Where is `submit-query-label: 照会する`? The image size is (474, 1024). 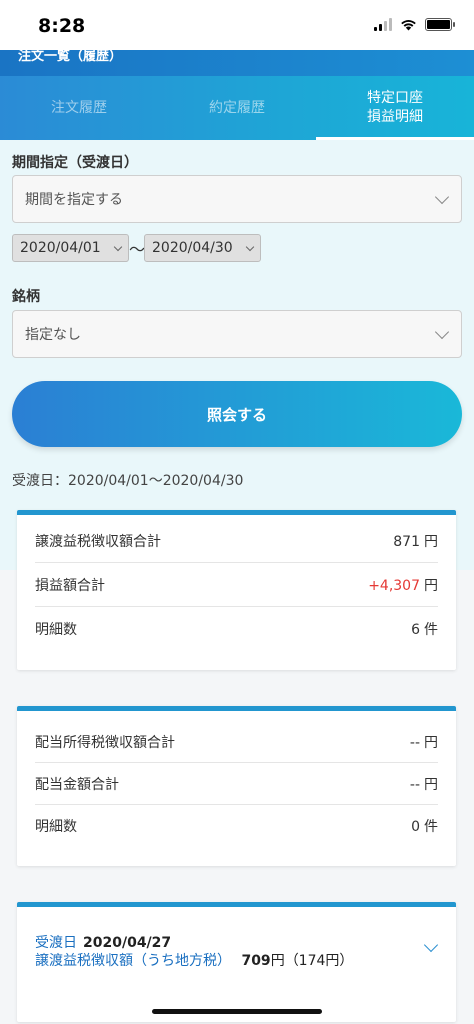
submit-query-label: 照会する is located at coordinates (236, 414).